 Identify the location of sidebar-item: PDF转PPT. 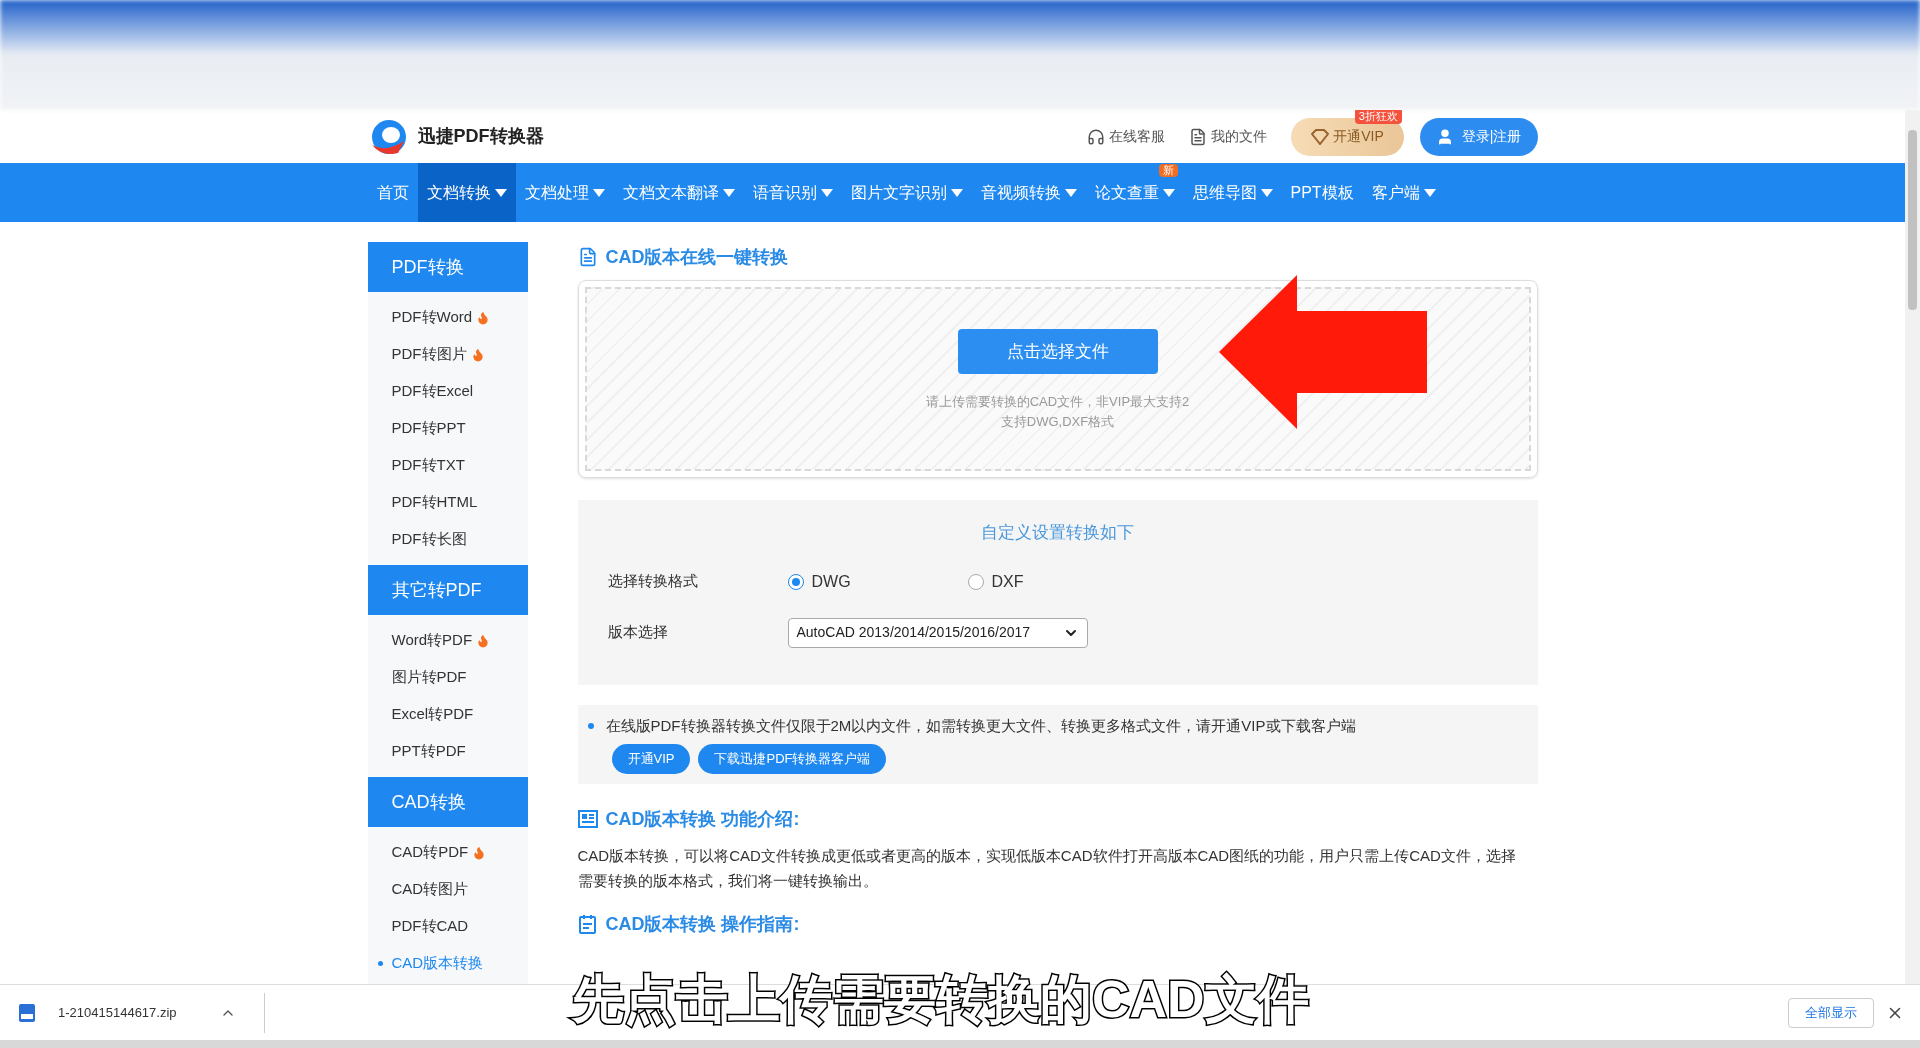
(447, 428).